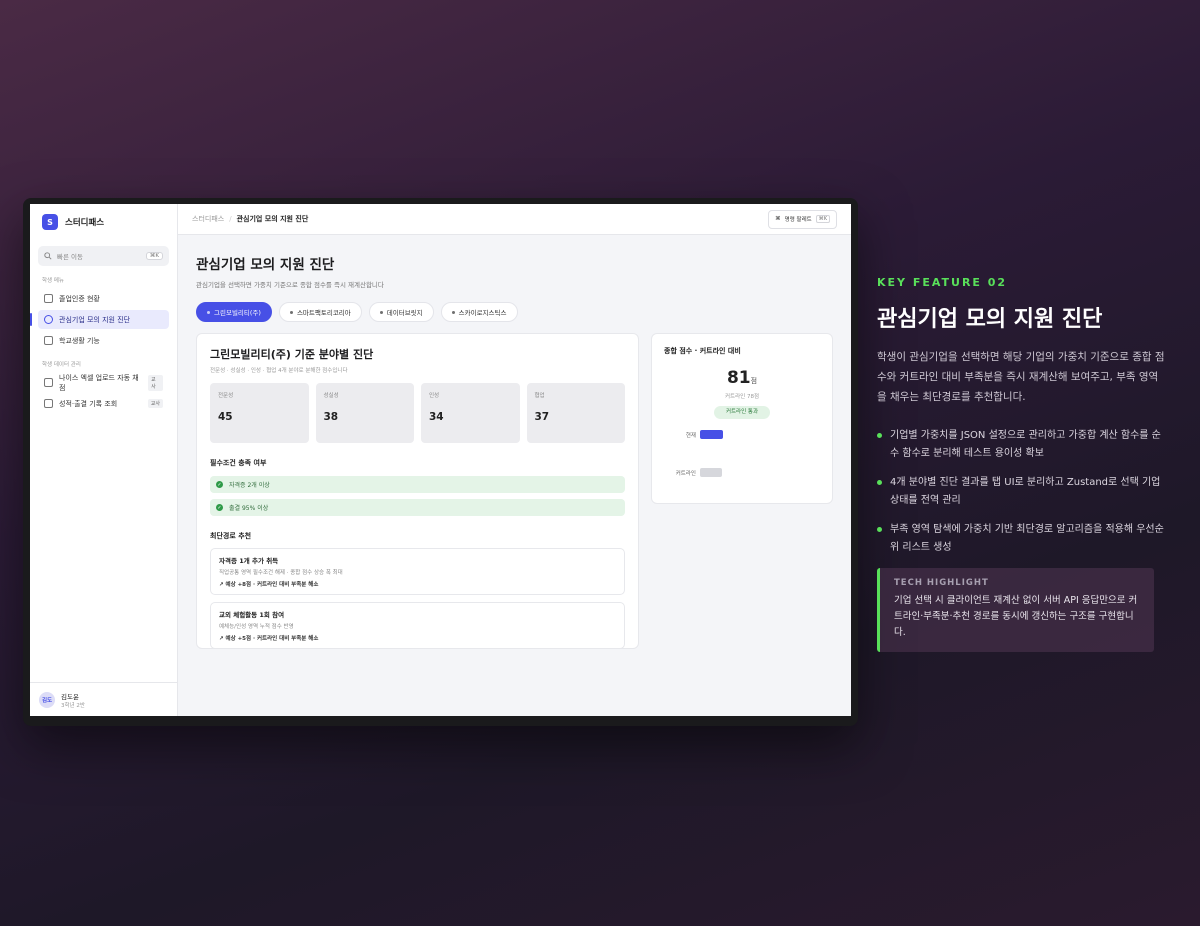 The height and width of the screenshot is (926, 1200). Describe the element at coordinates (702, 351) in the screenshot. I see `total-title: 종합 점수 · 커트라인 대비` at that location.